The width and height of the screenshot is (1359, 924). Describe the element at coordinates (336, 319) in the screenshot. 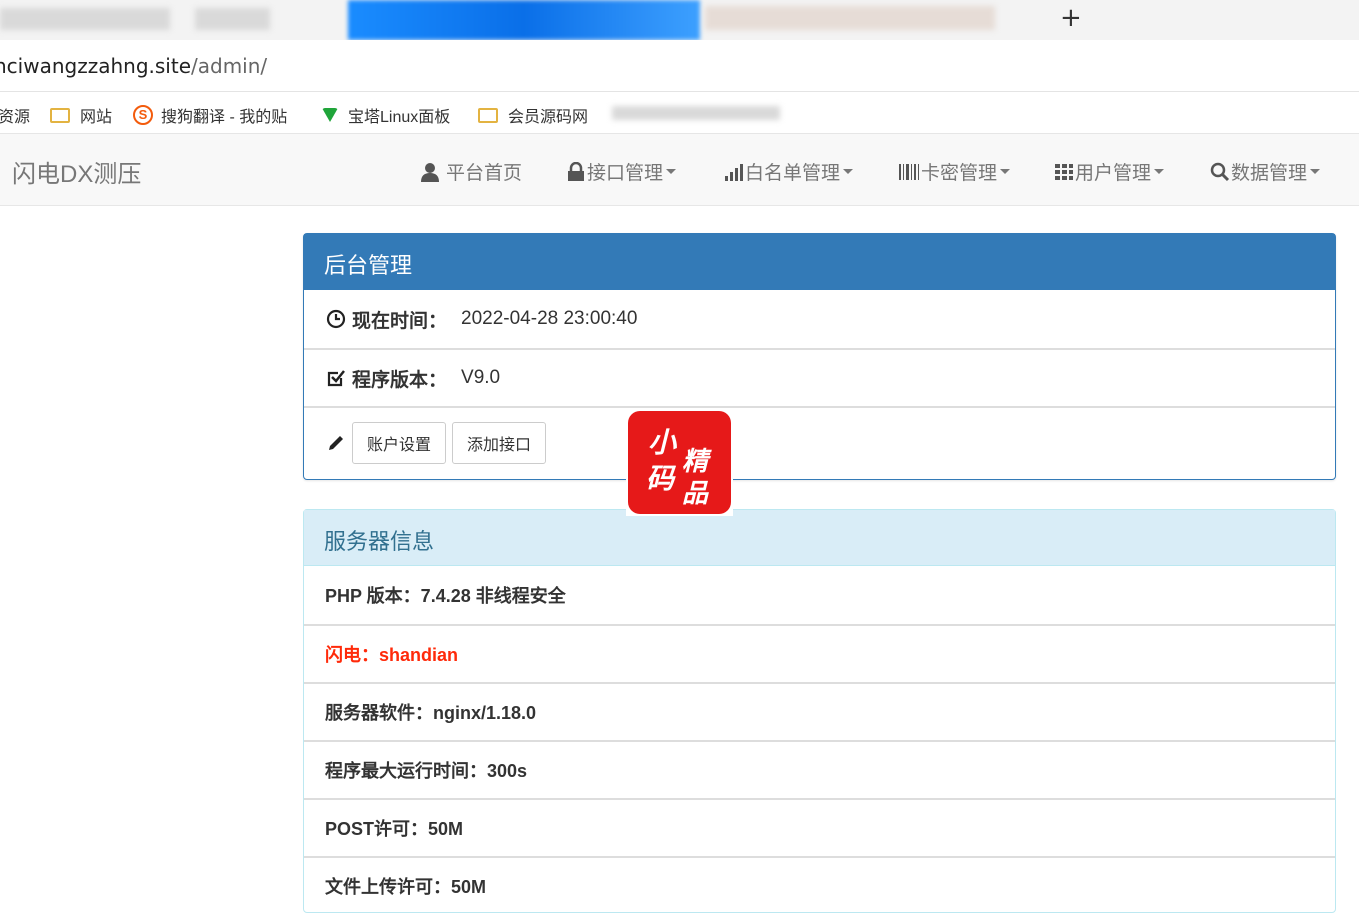

I see `clock-icon` at that location.